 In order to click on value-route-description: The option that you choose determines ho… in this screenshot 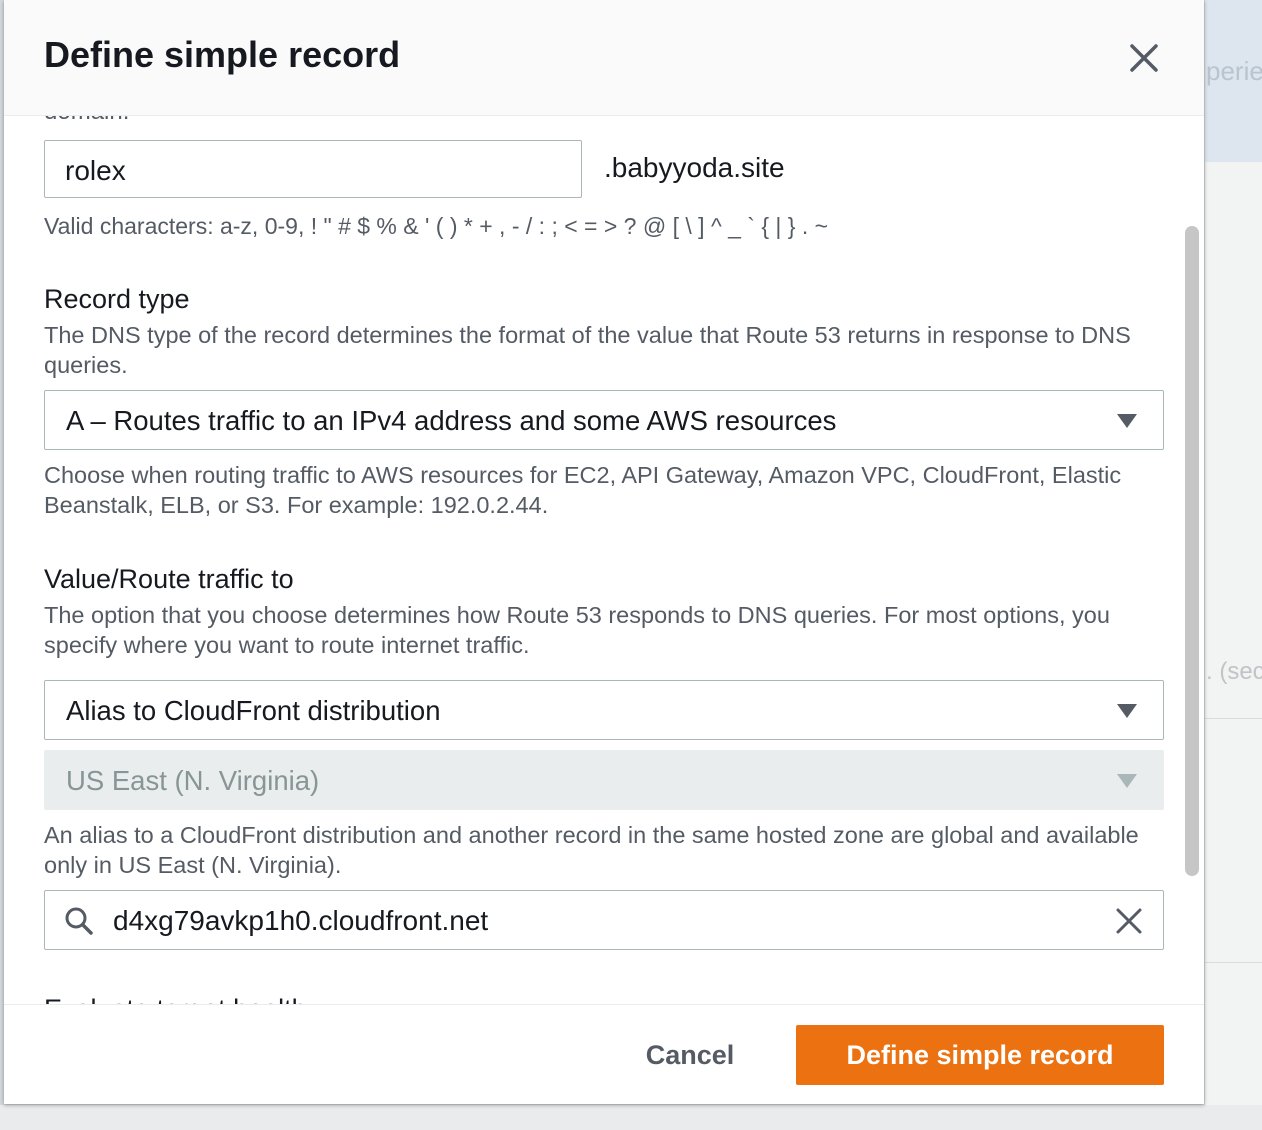, I will do `click(577, 630)`.